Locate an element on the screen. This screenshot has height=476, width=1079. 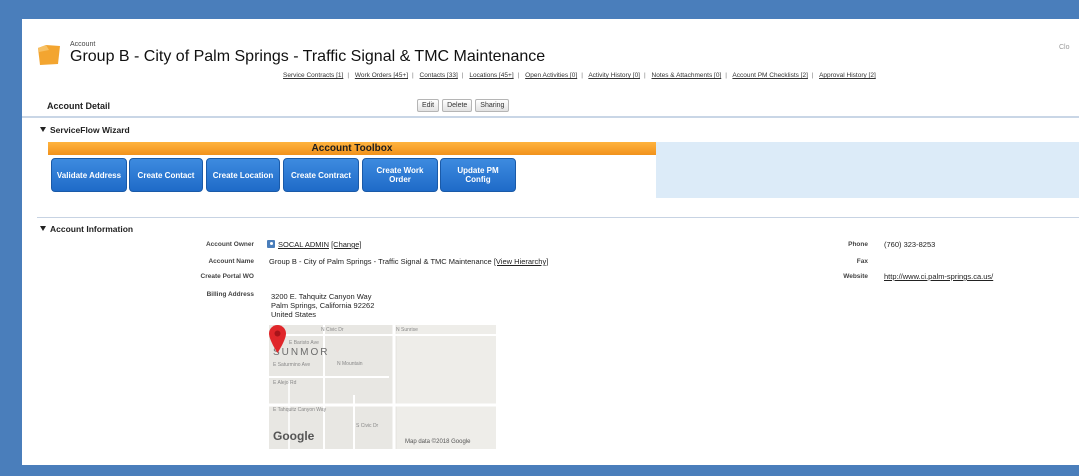
map-street-s-civic: S Civic Dr is located at coordinates (367, 426).